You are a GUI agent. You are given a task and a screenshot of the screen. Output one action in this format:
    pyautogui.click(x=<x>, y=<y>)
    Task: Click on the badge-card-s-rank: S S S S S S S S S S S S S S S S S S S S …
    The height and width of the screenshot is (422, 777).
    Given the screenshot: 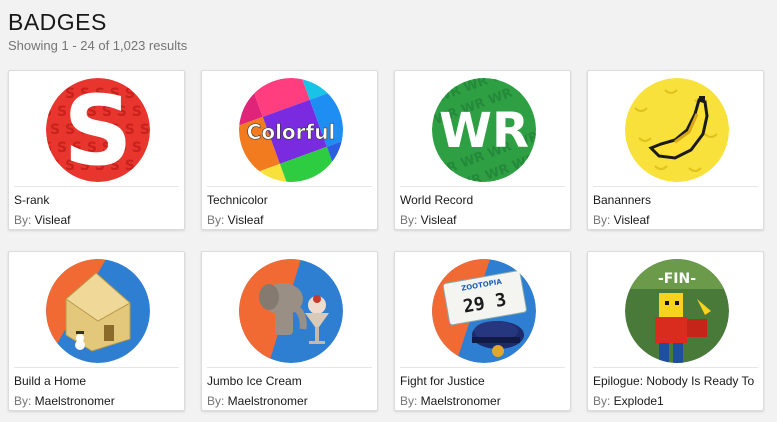 What is the action you would take?
    pyautogui.click(x=96, y=150)
    